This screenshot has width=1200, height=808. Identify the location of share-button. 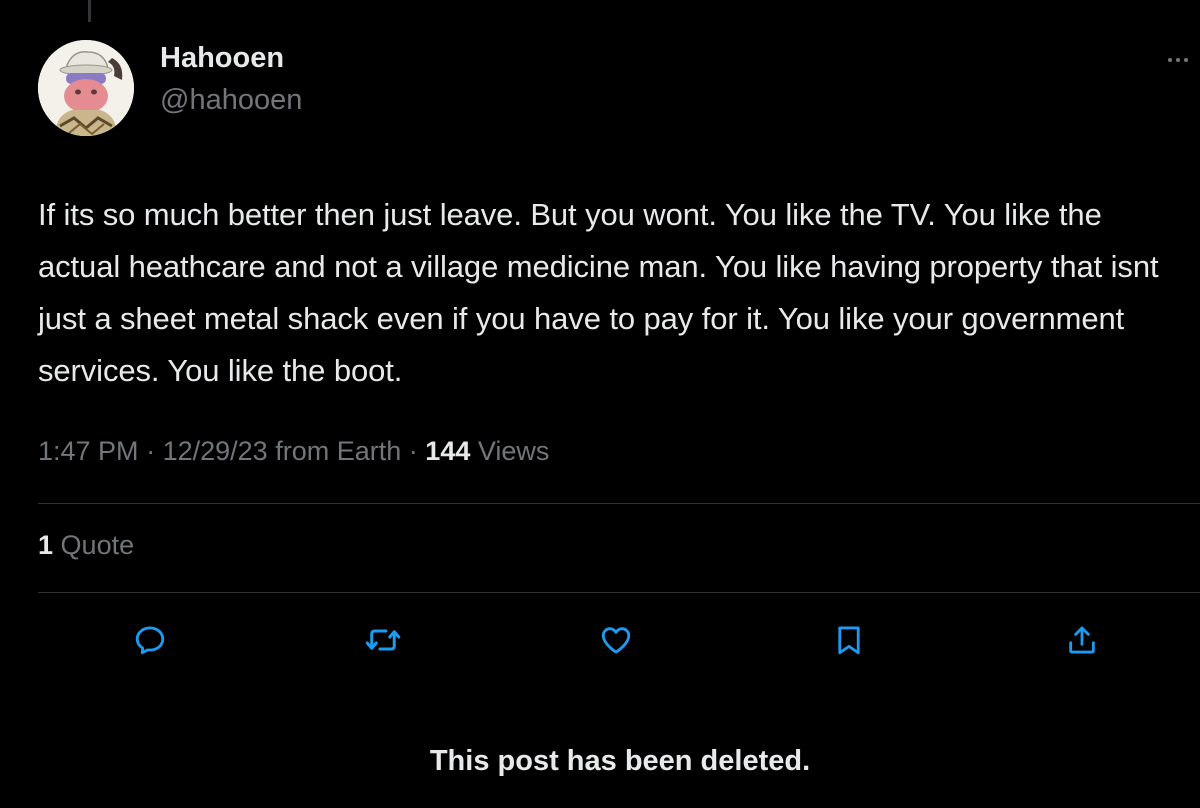
(1082, 640).